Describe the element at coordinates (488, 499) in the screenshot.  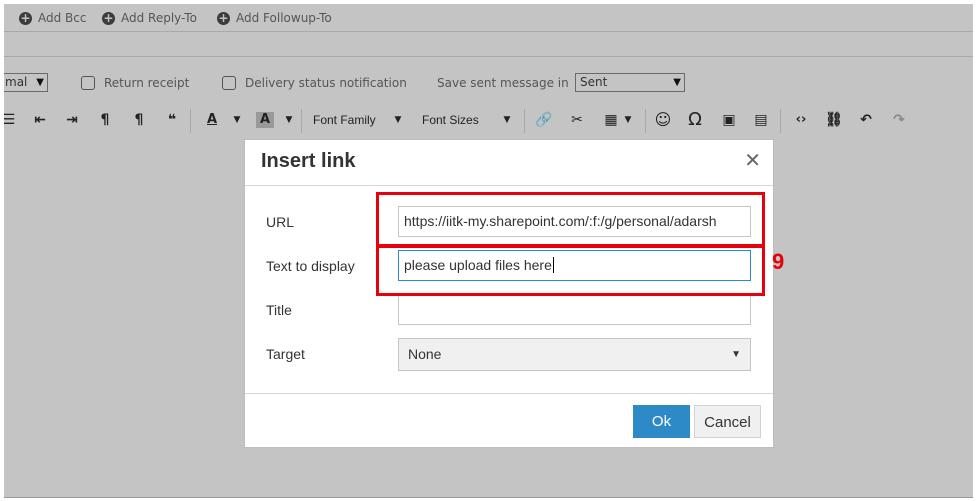
I see `window-bottom-edge` at that location.